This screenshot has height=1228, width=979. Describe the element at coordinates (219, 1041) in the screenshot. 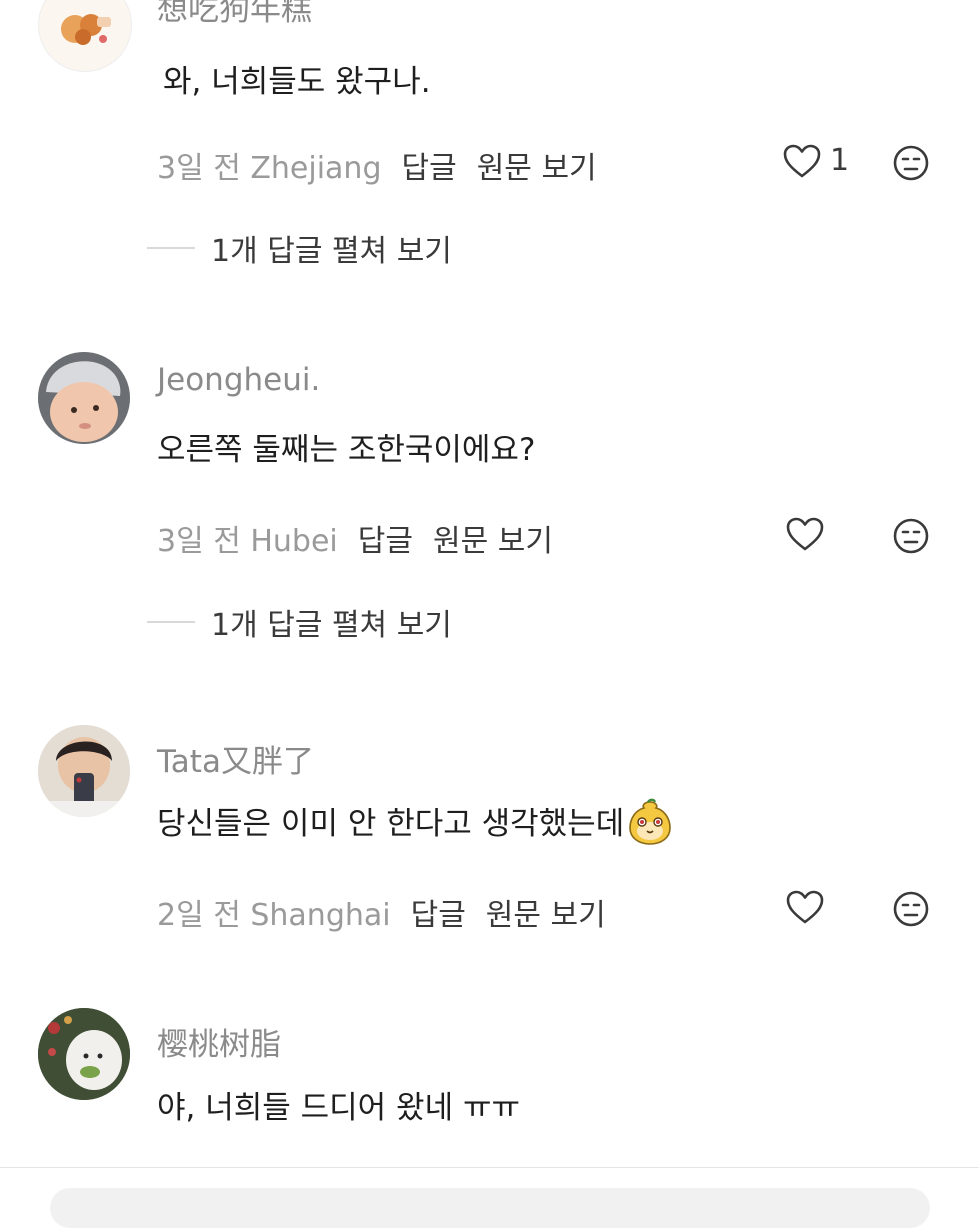

I see `comment-username: 樱桃树脂` at that location.